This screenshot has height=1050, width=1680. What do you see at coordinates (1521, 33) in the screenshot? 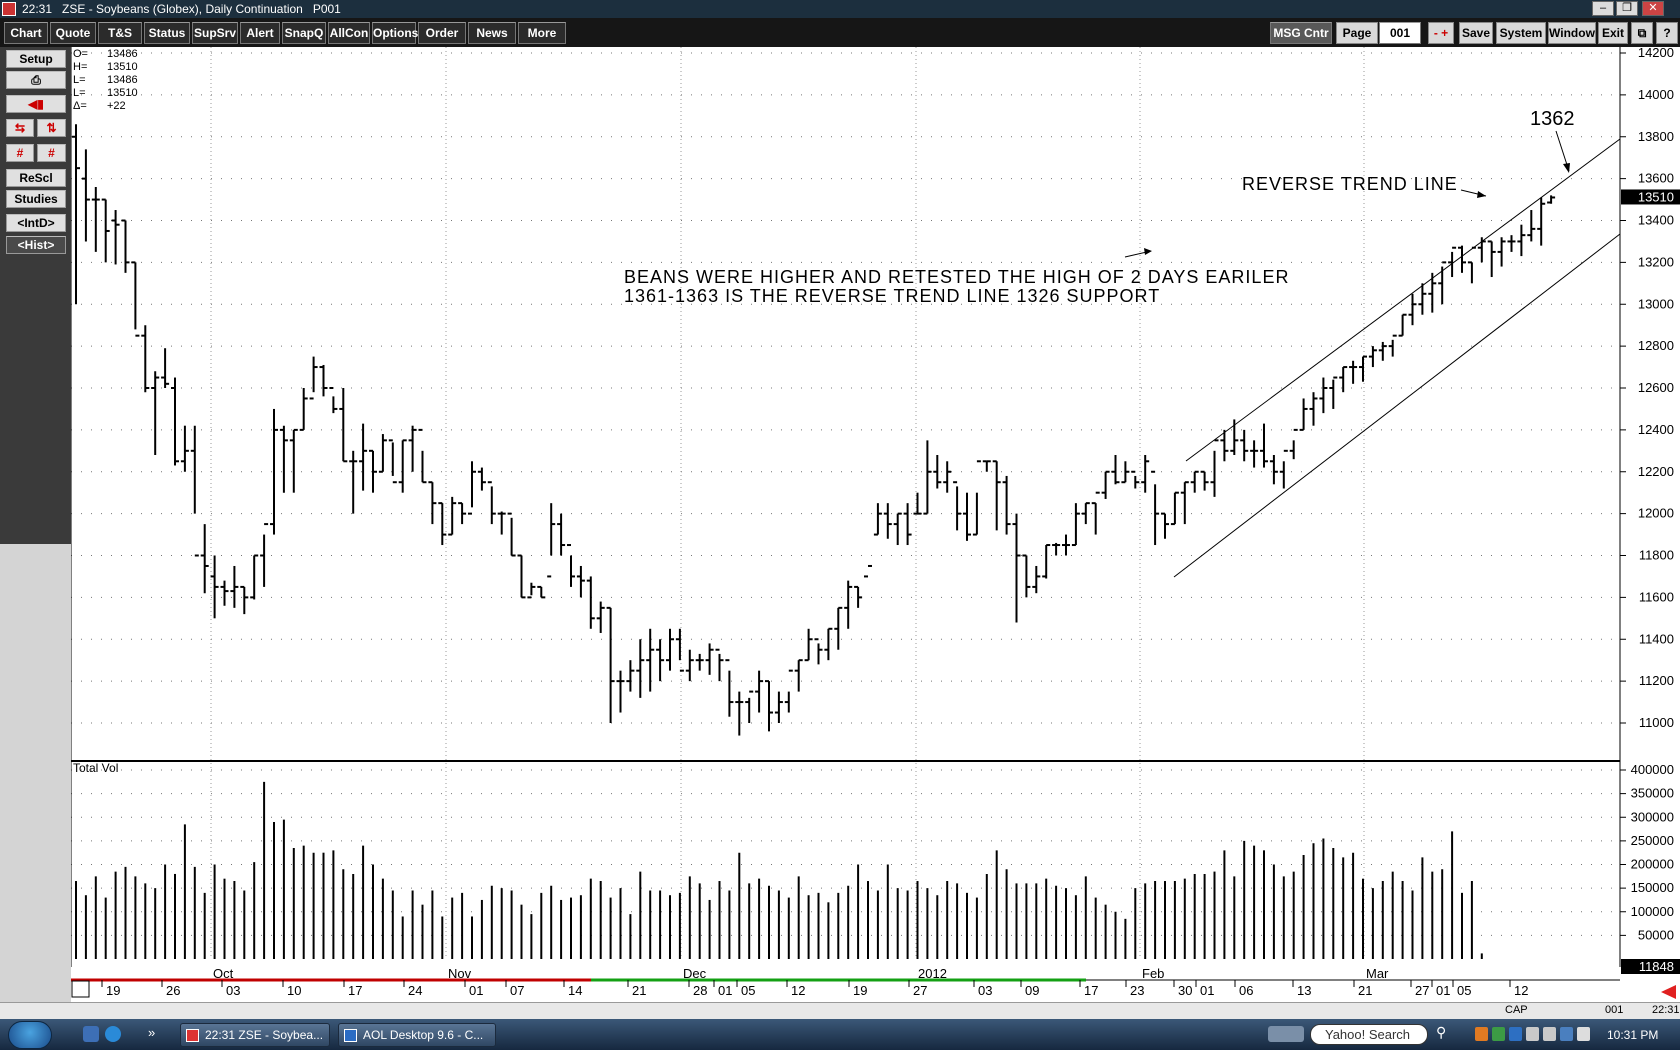
I see `system-button: System` at bounding box center [1521, 33].